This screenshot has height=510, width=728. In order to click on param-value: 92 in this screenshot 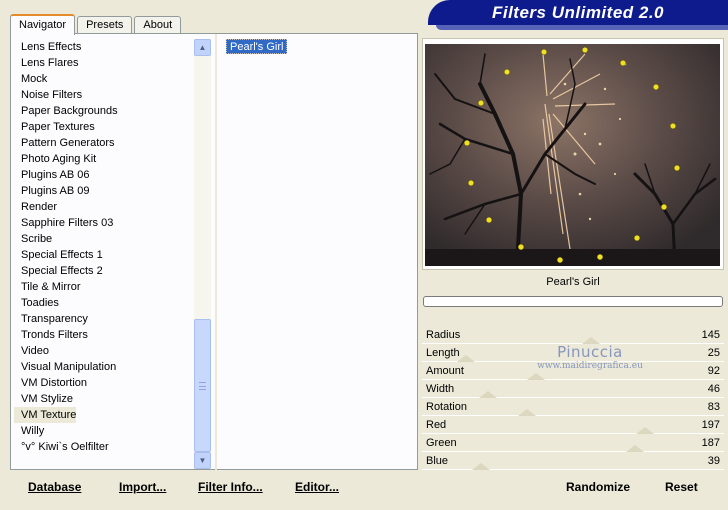, I will do `click(713, 371)`.